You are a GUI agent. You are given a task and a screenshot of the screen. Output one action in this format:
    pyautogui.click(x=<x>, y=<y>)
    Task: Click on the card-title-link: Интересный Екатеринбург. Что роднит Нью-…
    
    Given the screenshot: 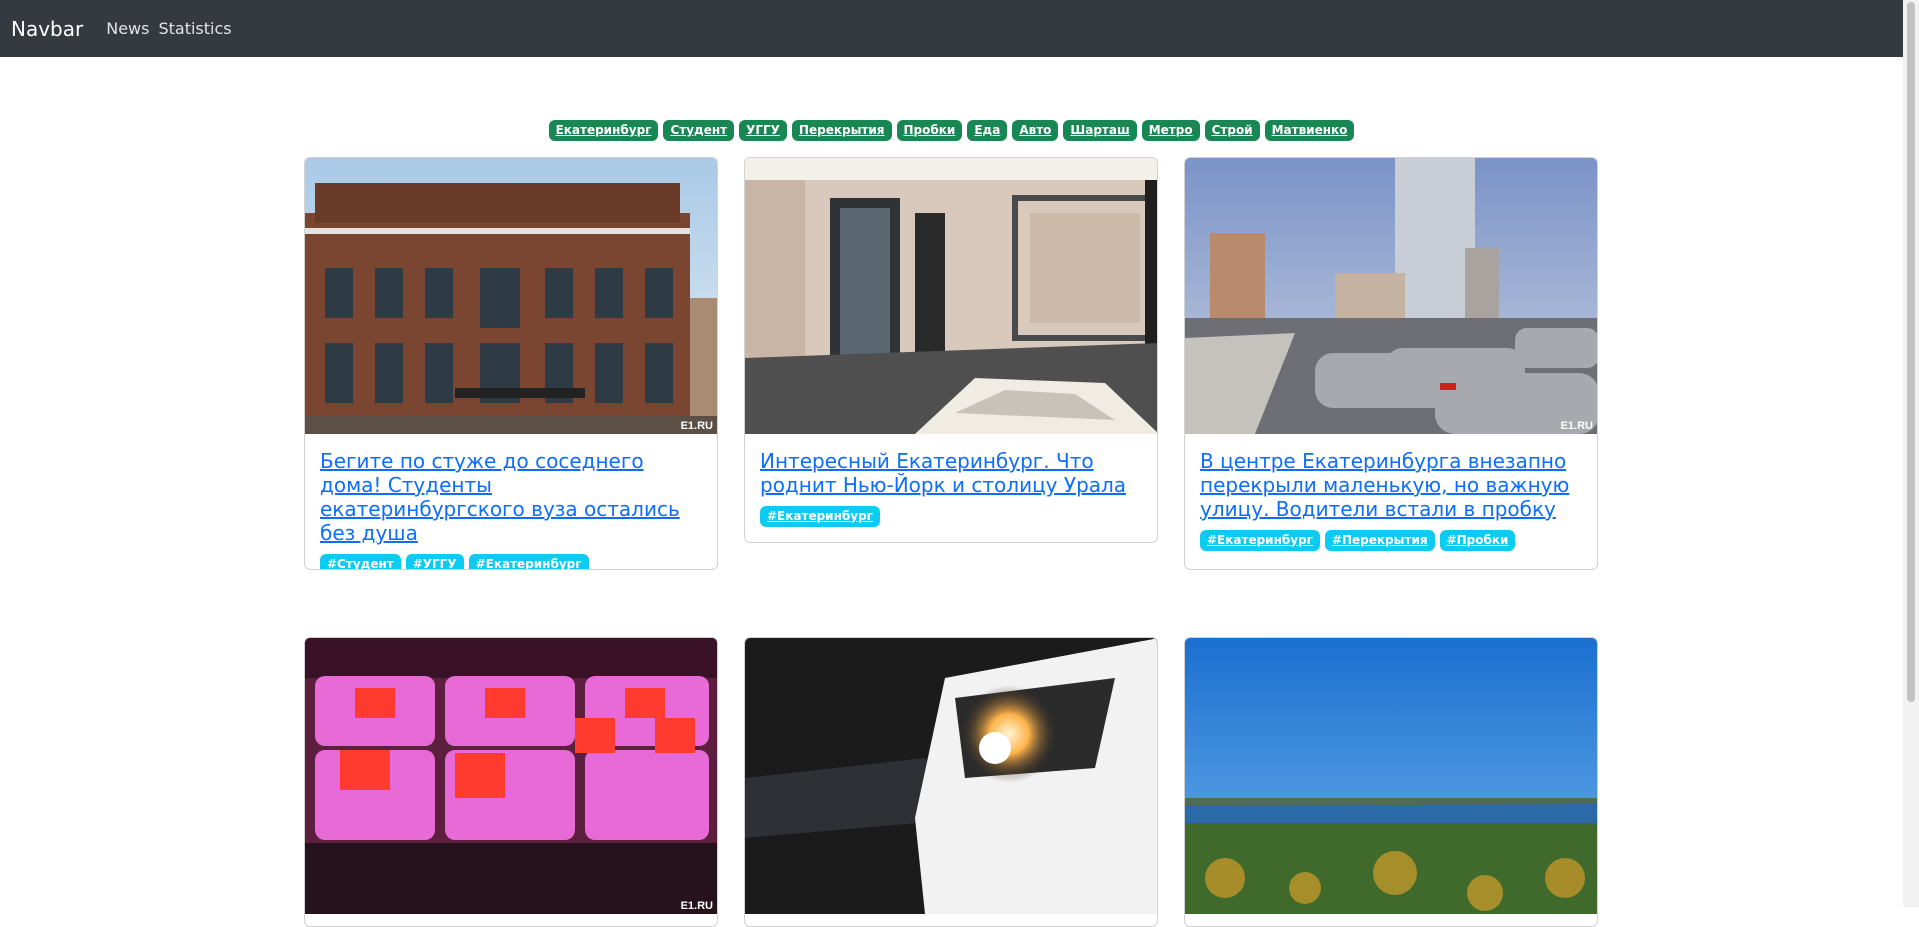 What is the action you would take?
    pyautogui.click(x=951, y=473)
    